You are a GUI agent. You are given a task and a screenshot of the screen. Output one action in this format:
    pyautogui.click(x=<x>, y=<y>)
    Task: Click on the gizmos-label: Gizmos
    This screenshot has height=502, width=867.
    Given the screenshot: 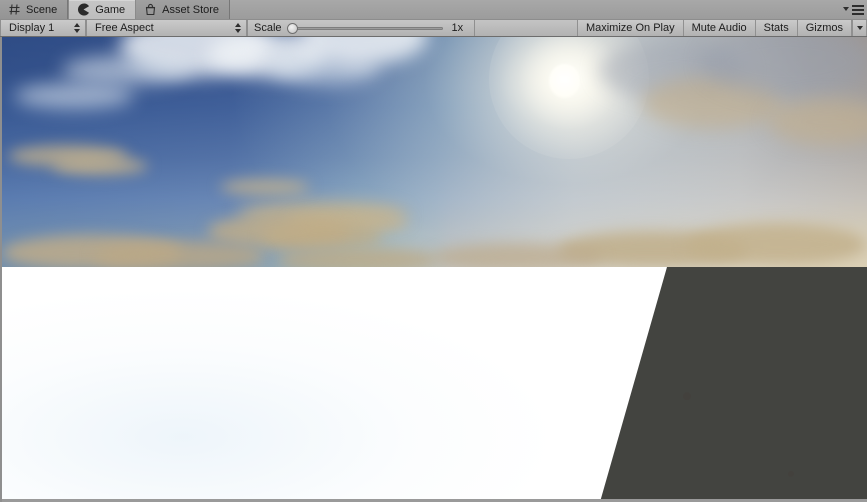 What is the action you would take?
    pyautogui.click(x=824, y=28)
    